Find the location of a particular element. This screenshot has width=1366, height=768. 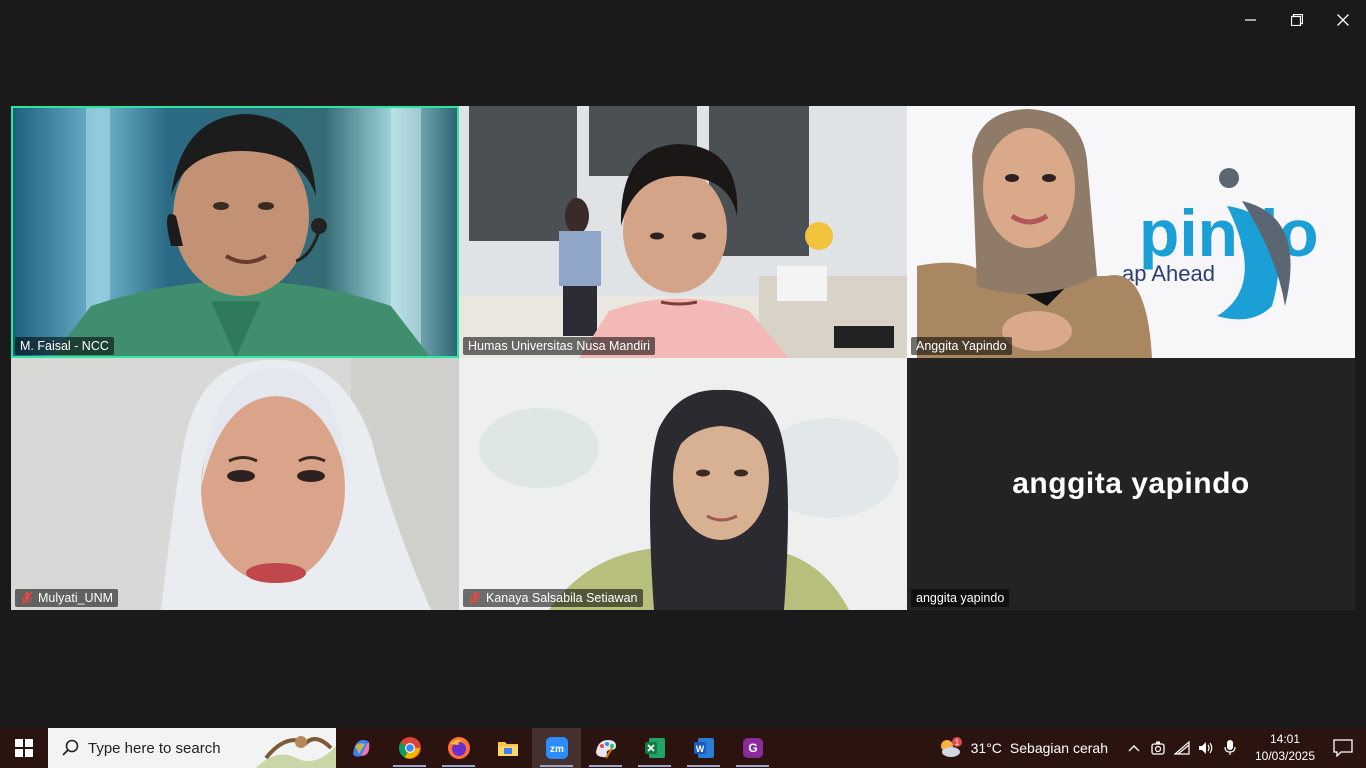

firefox-app is located at coordinates (458, 748).